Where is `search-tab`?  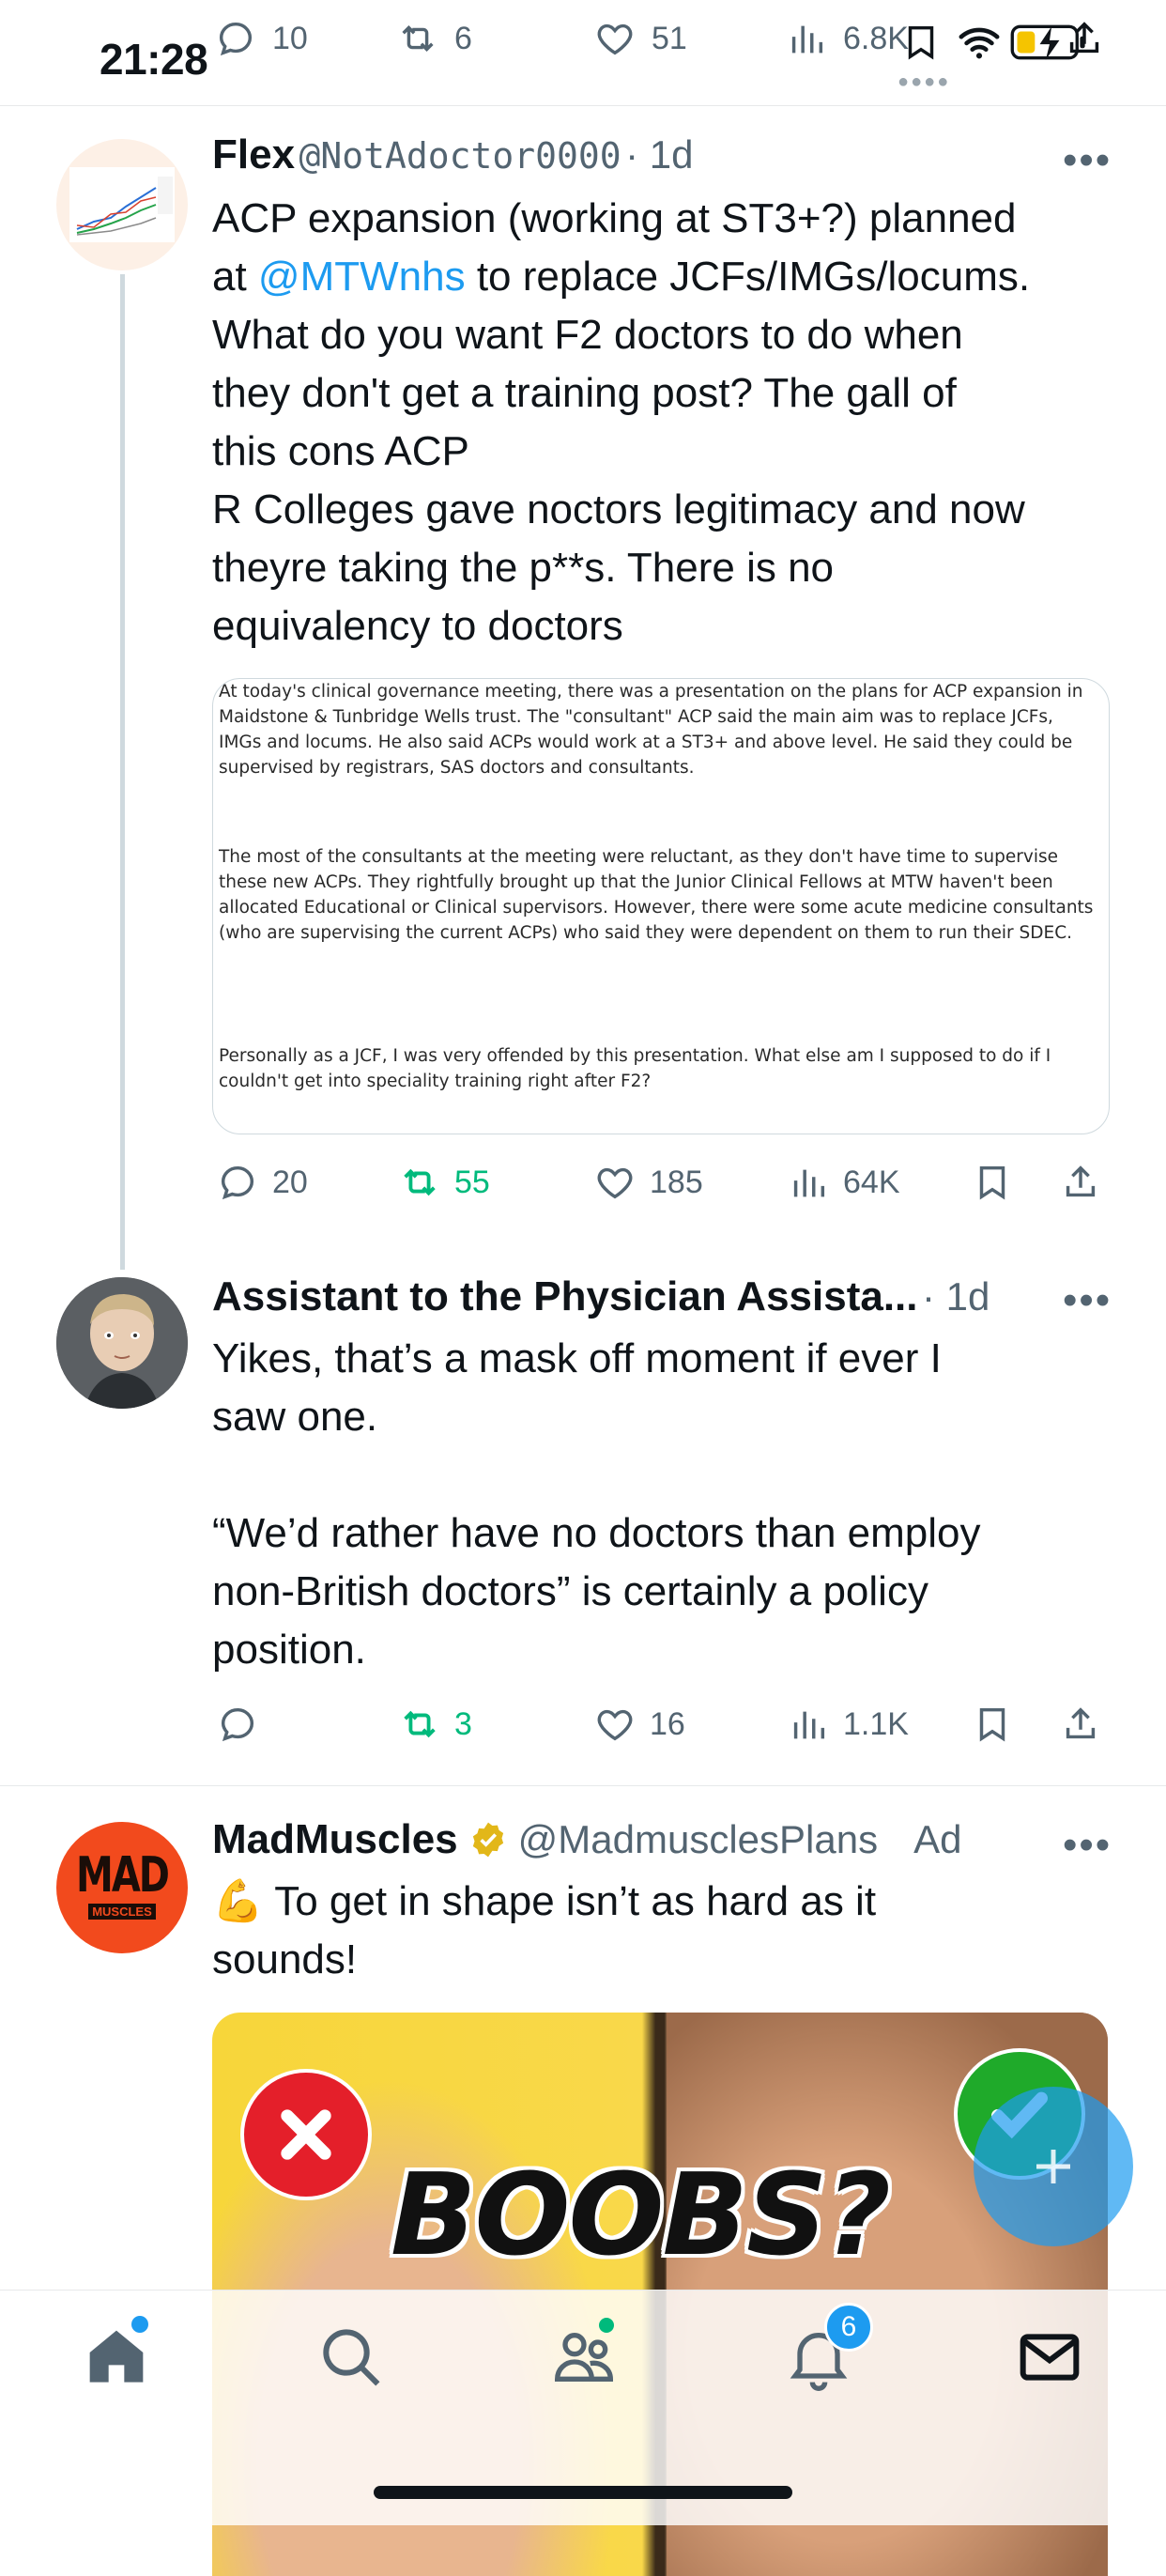
search-tab is located at coordinates (351, 2357).